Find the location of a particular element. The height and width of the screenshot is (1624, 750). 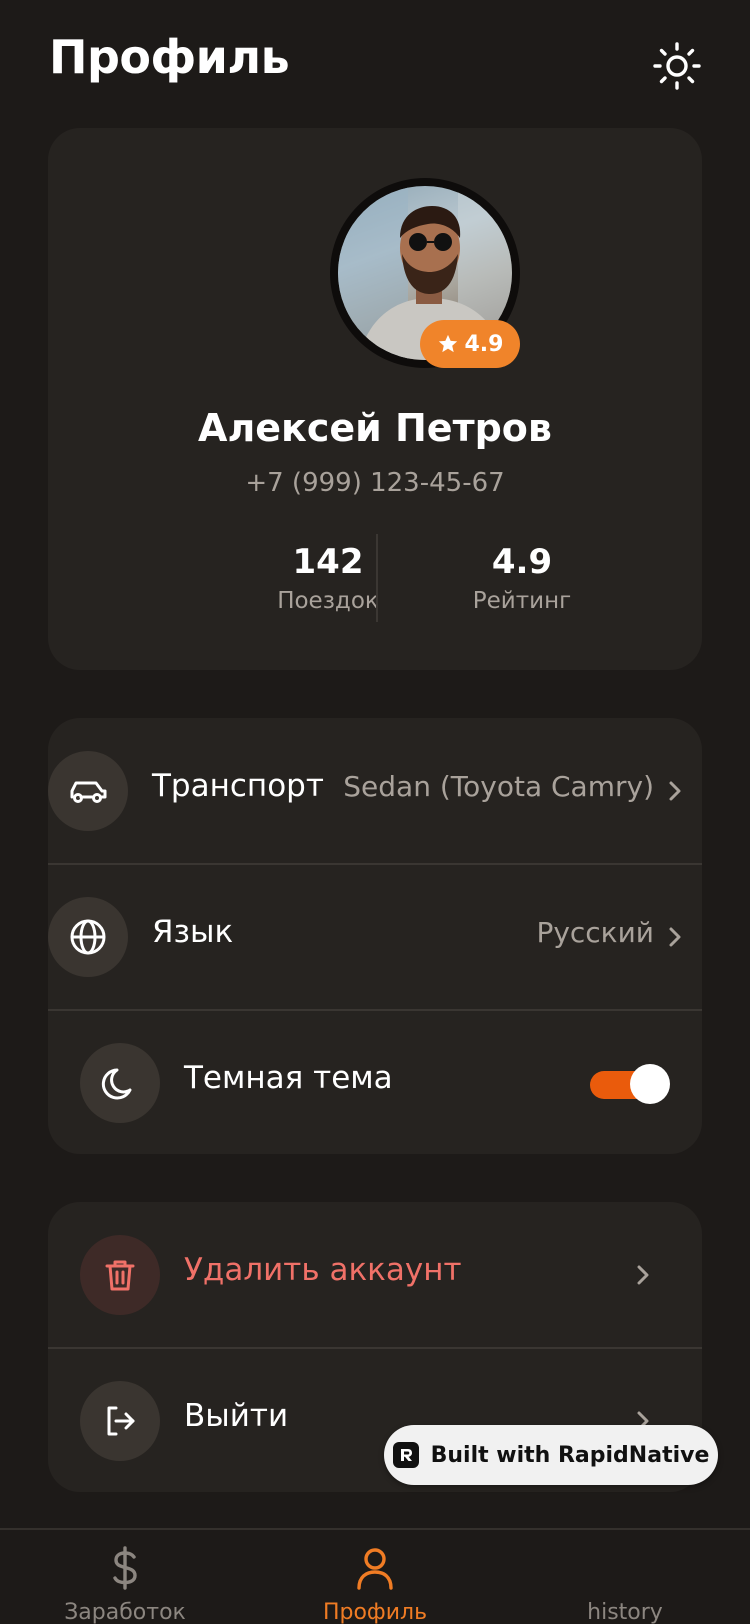

tab-earnings-label: Заработок is located at coordinates (125, 1612).